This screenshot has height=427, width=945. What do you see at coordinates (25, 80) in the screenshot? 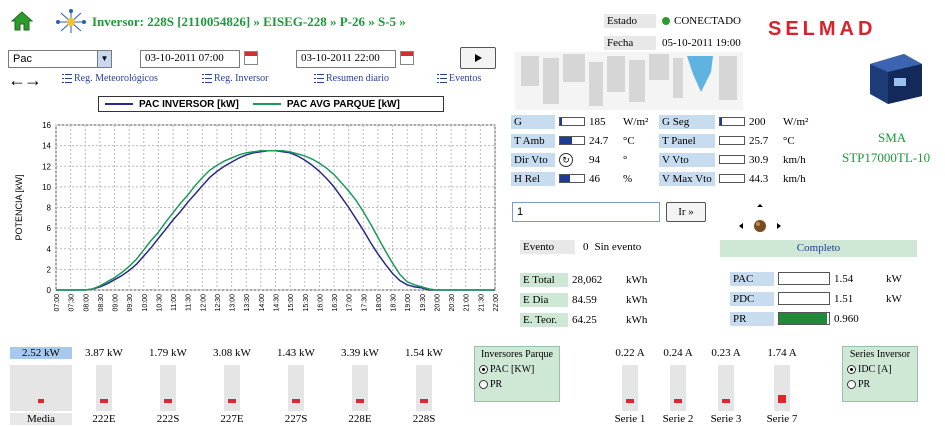
I see `back-forward-arrows-icon: ←→` at bounding box center [25, 80].